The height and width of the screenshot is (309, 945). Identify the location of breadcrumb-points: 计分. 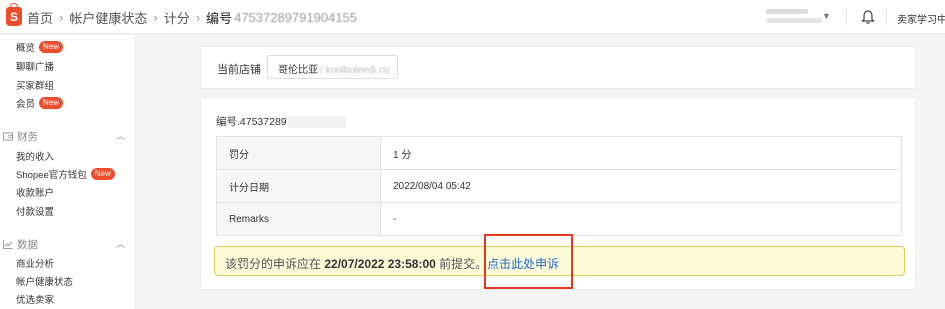
(177, 17).